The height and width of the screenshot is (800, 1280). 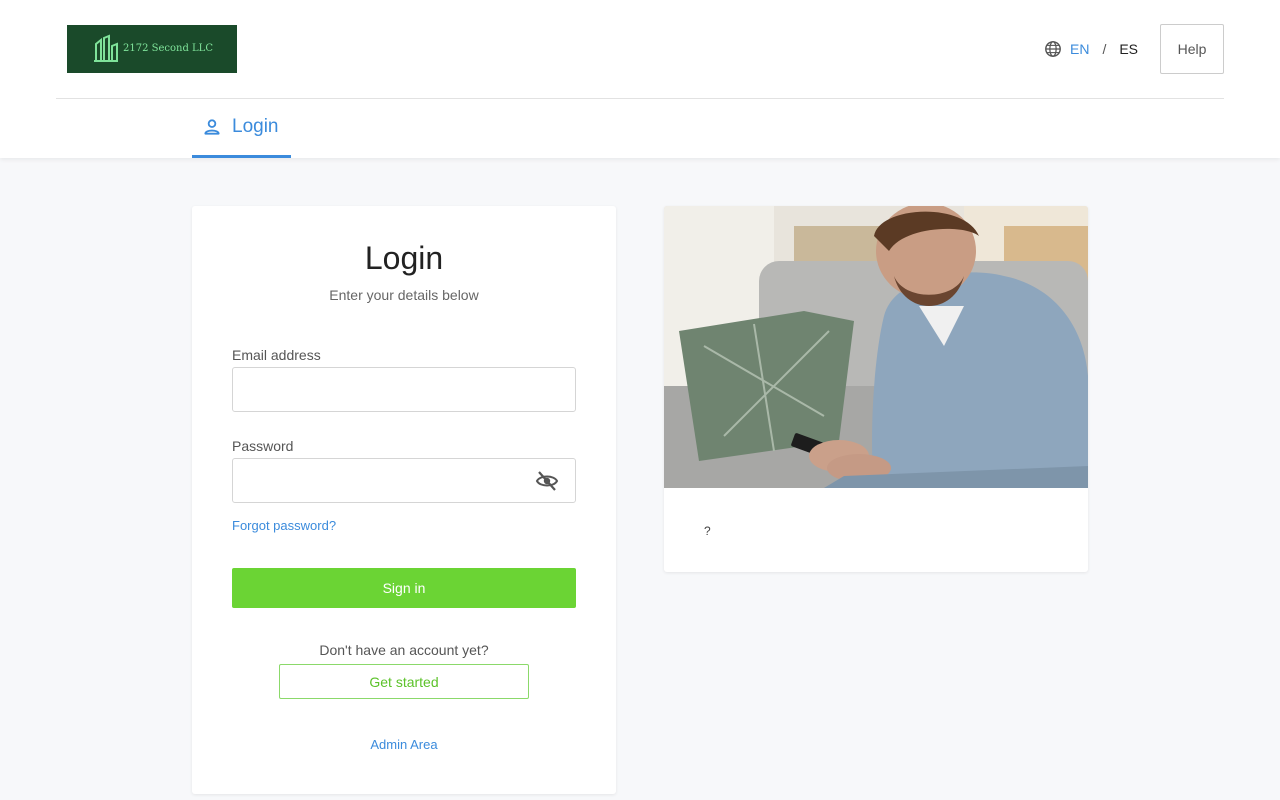 I want to click on email-label: Email address, so click(x=276, y=355).